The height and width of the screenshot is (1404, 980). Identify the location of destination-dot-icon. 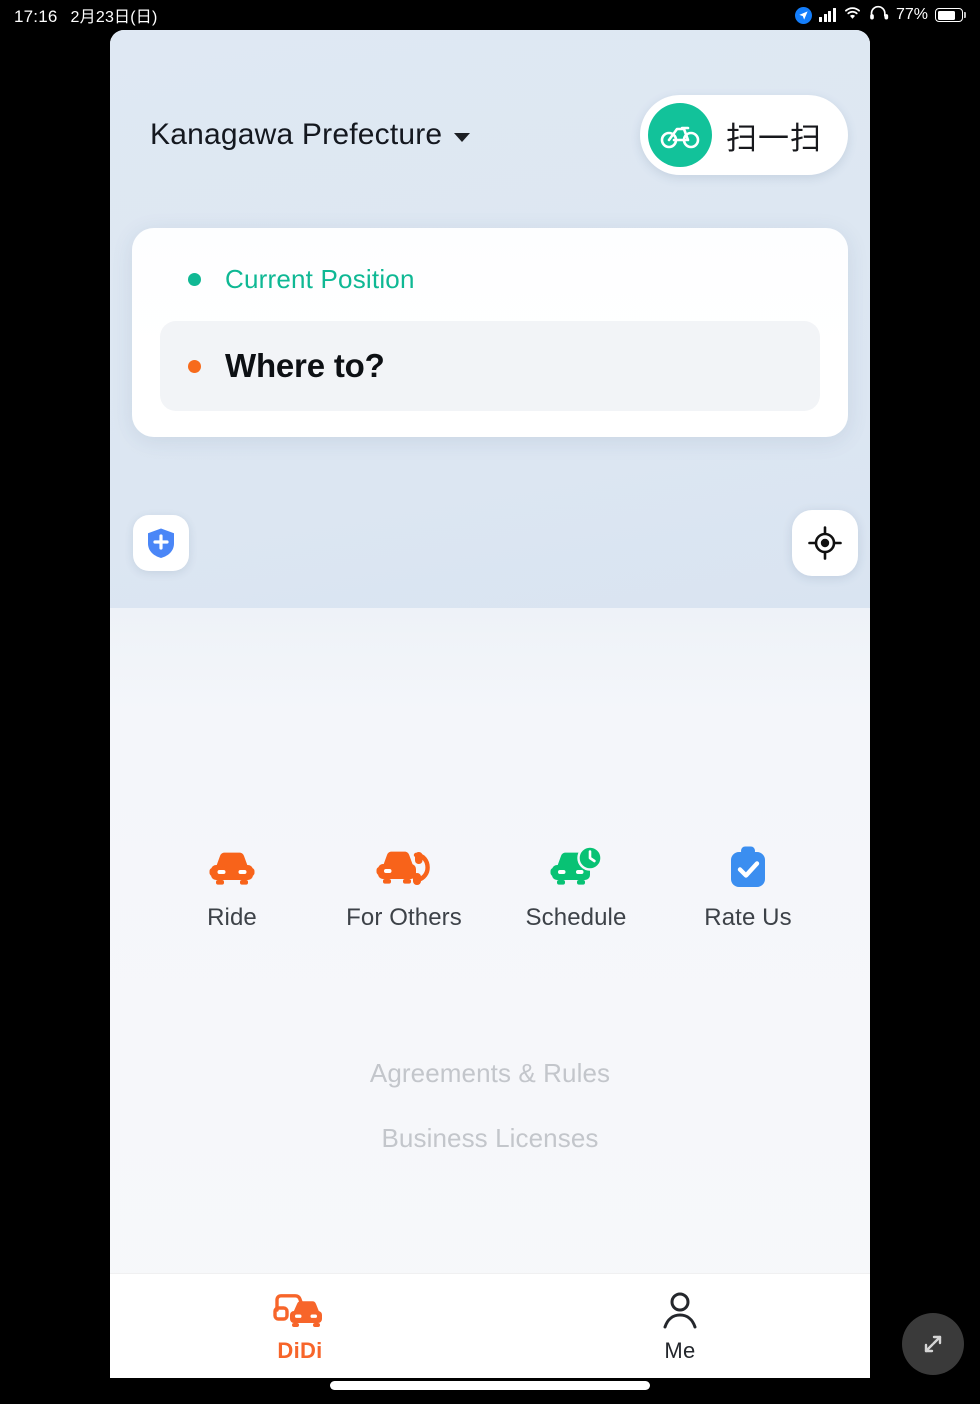
(194, 366).